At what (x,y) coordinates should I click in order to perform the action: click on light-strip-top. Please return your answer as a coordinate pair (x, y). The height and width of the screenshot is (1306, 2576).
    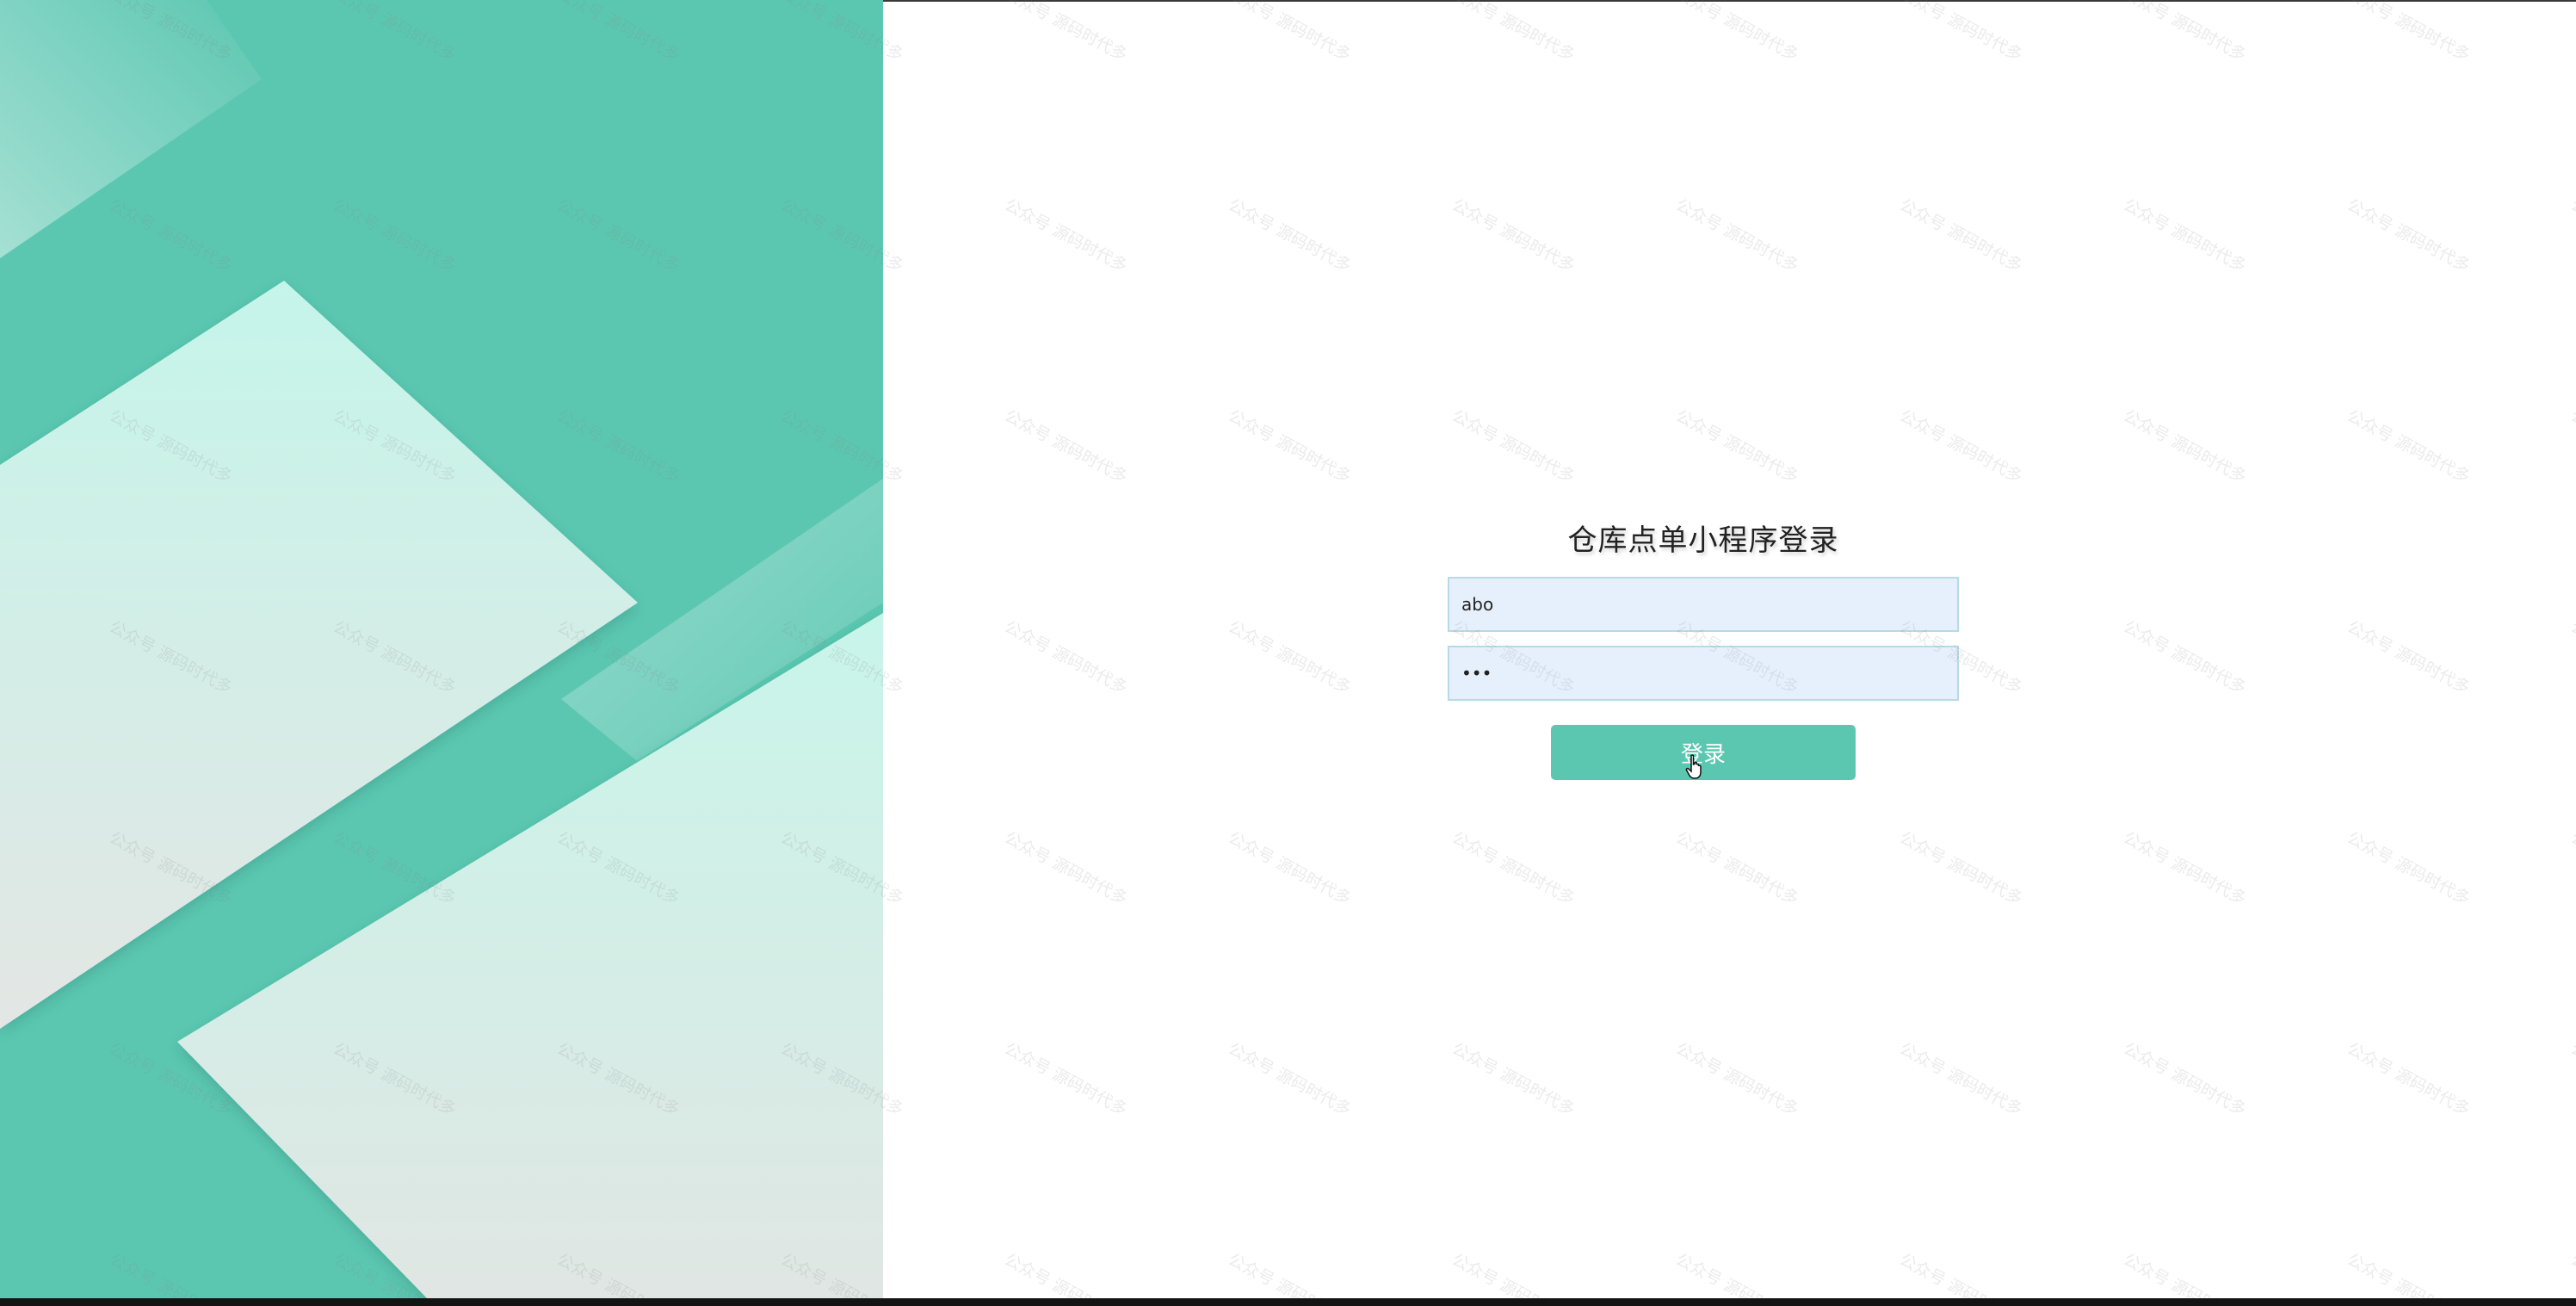
    Looking at the image, I should click on (131, 129).